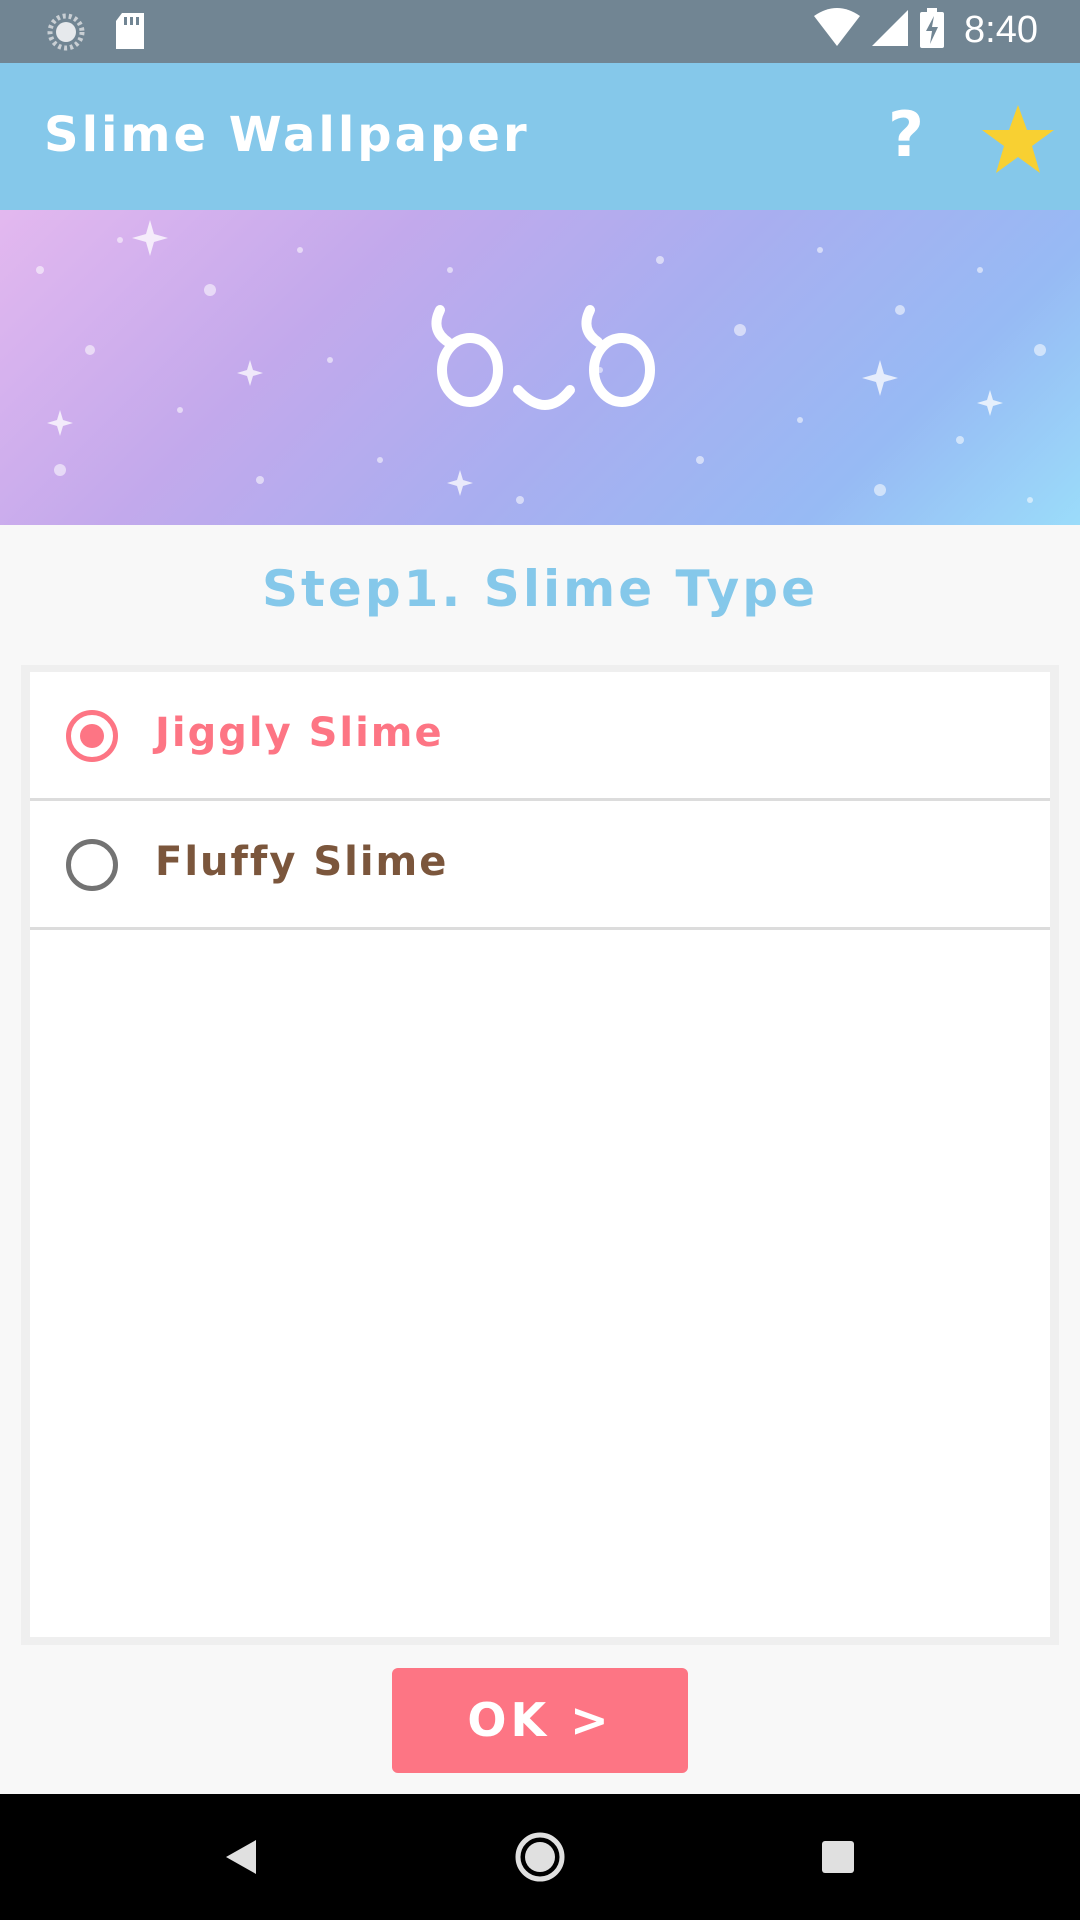  What do you see at coordinates (540, 865) in the screenshot?
I see `option-fluffy-slime: Fluffy Slime` at bounding box center [540, 865].